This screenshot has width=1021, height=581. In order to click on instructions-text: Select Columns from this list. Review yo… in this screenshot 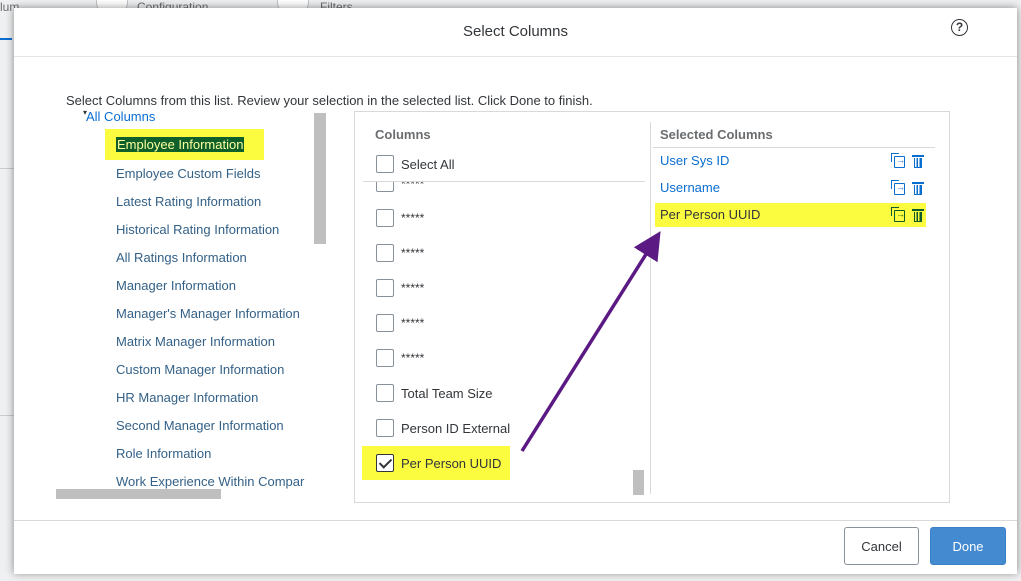, I will do `click(329, 100)`.